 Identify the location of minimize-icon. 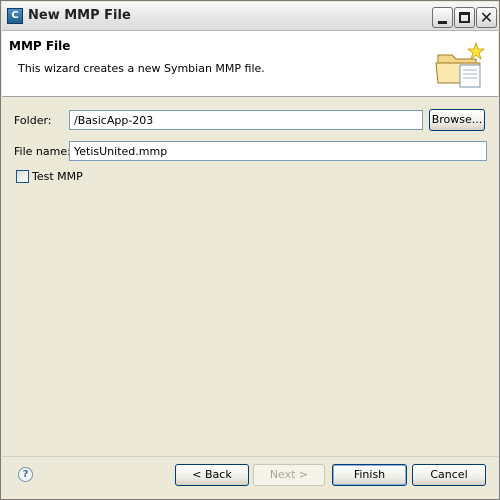
(442, 22).